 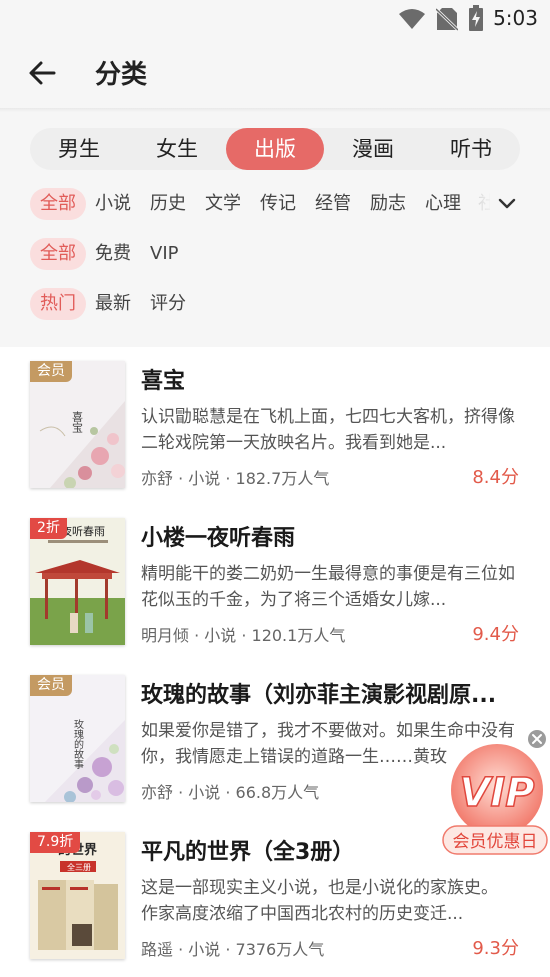 I want to click on svg-text: VIP, so click(x=496, y=793).